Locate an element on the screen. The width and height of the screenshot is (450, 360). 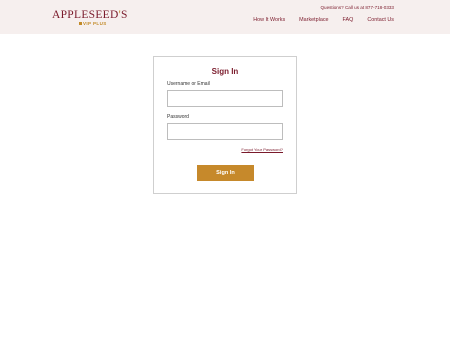
password-input is located at coordinates (225, 131).